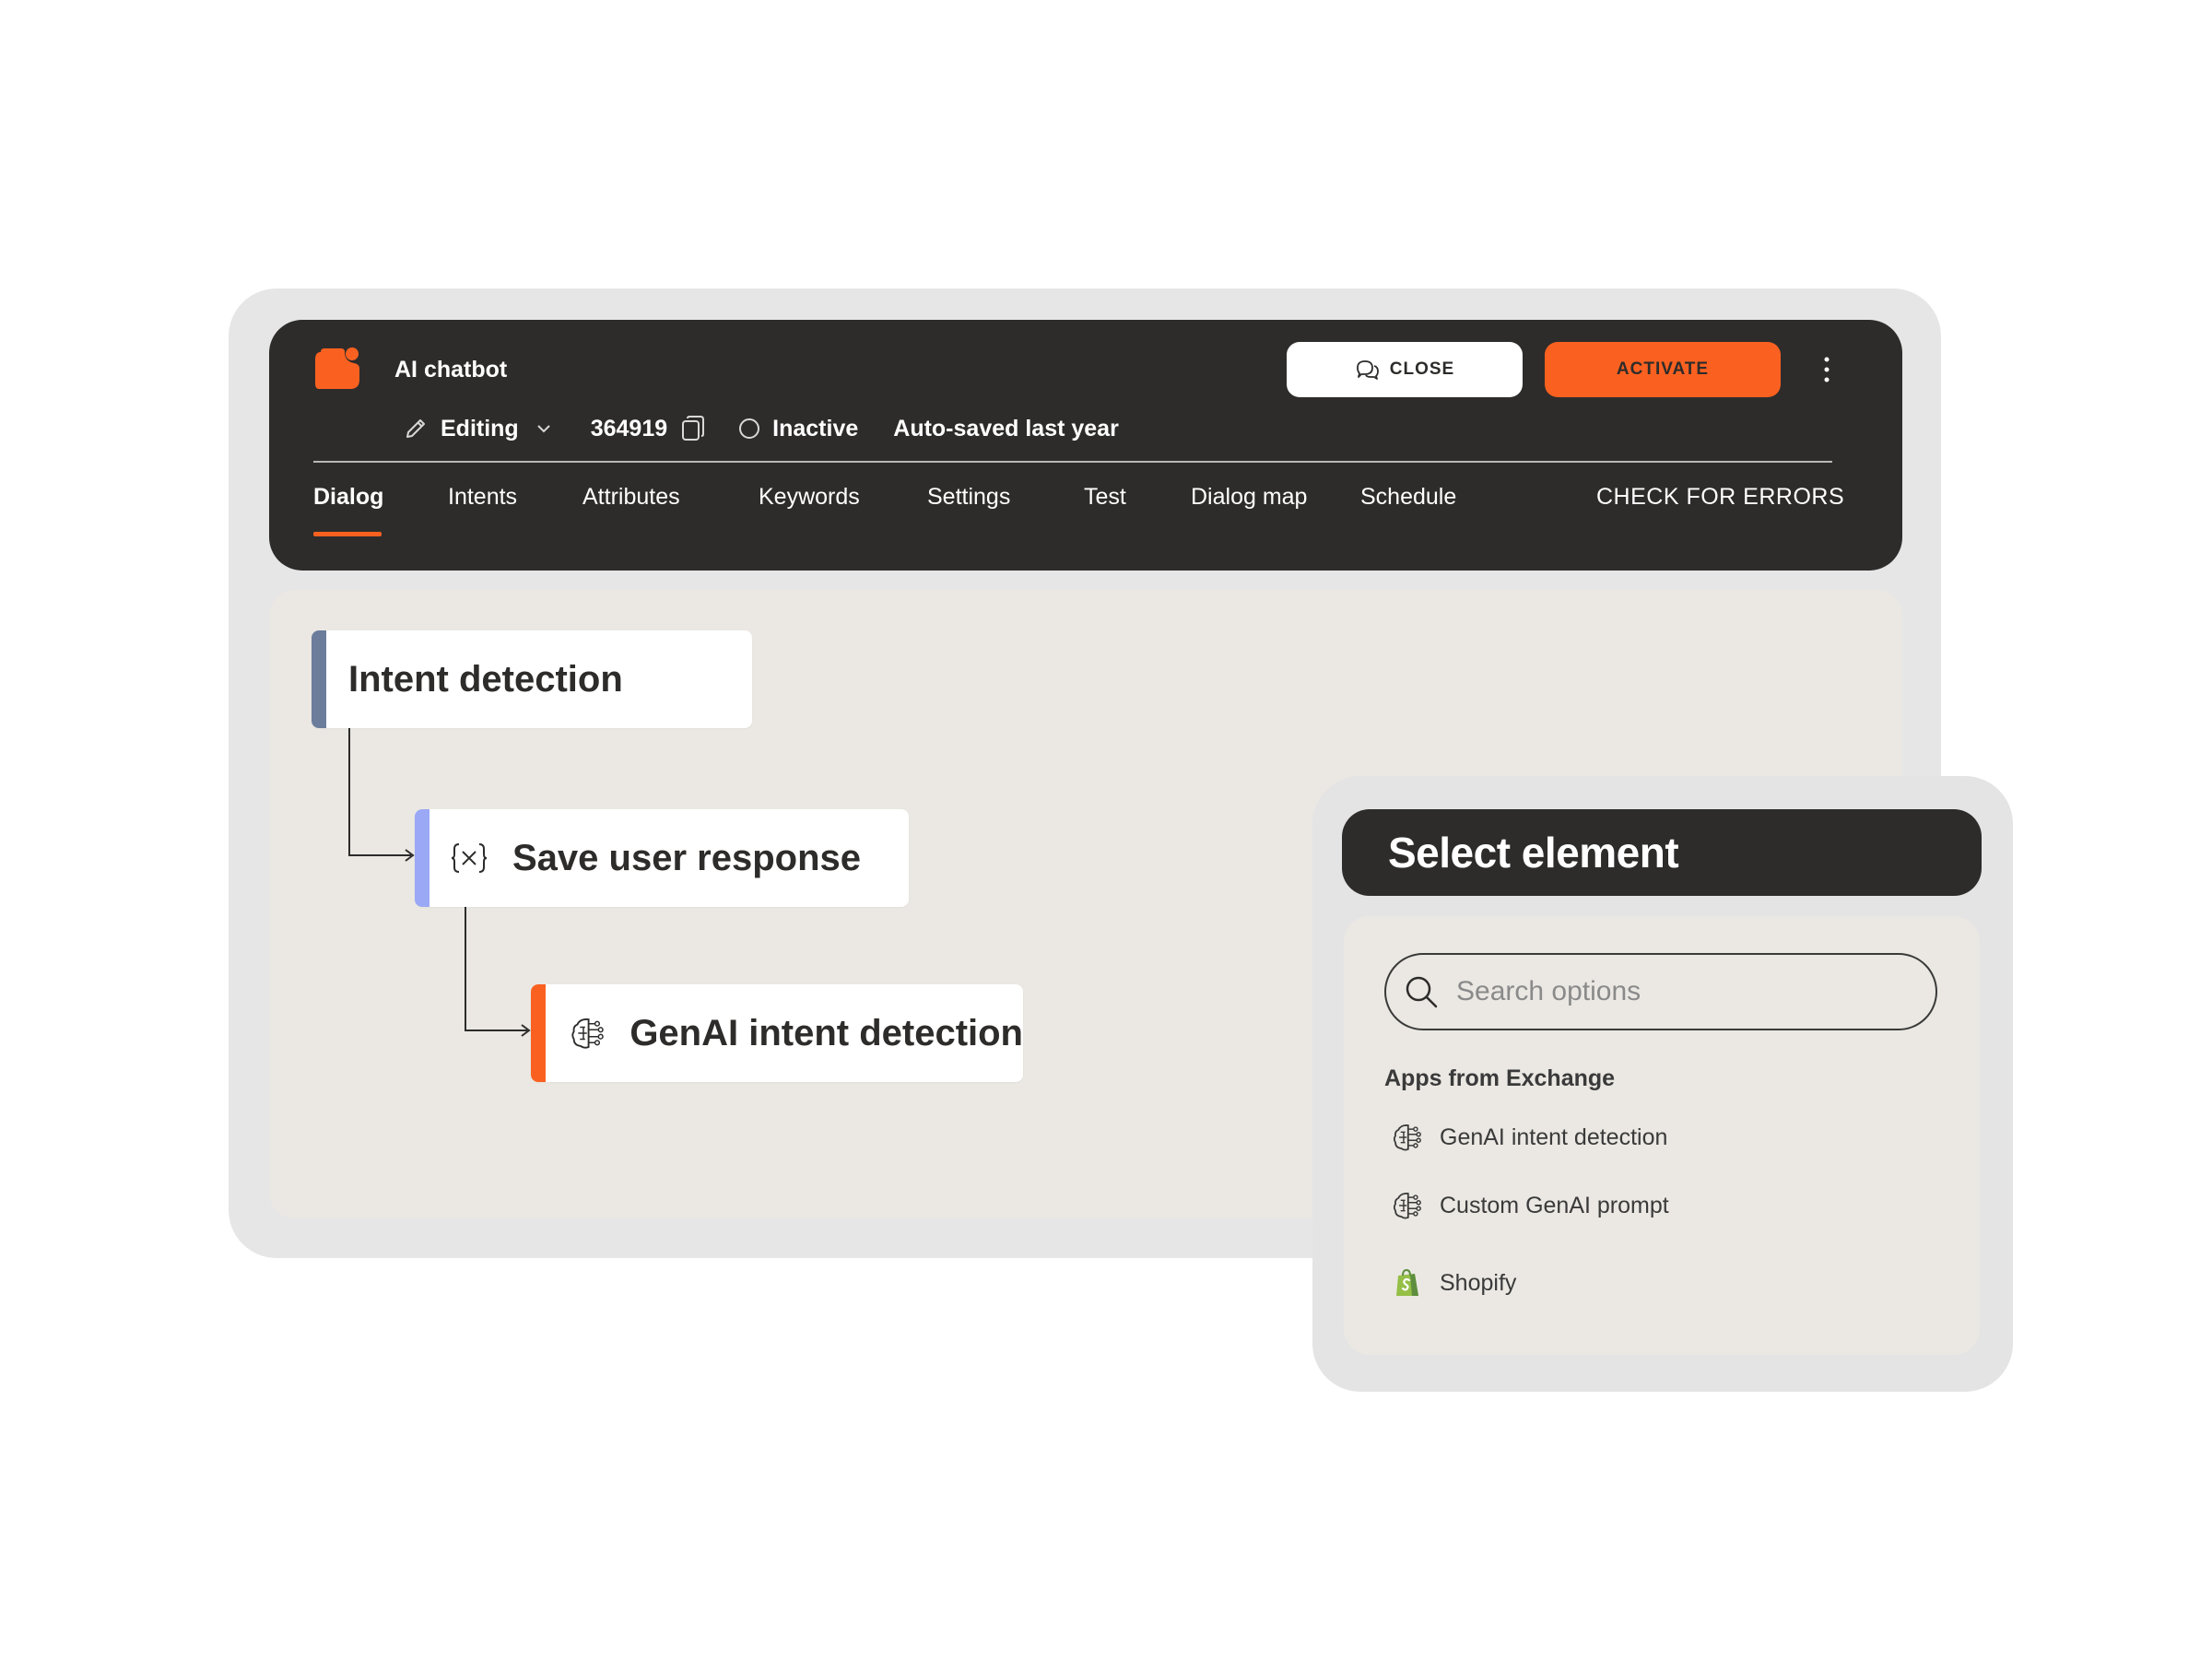  What do you see at coordinates (968, 497) in the screenshot?
I see `tab-settings: Settings` at bounding box center [968, 497].